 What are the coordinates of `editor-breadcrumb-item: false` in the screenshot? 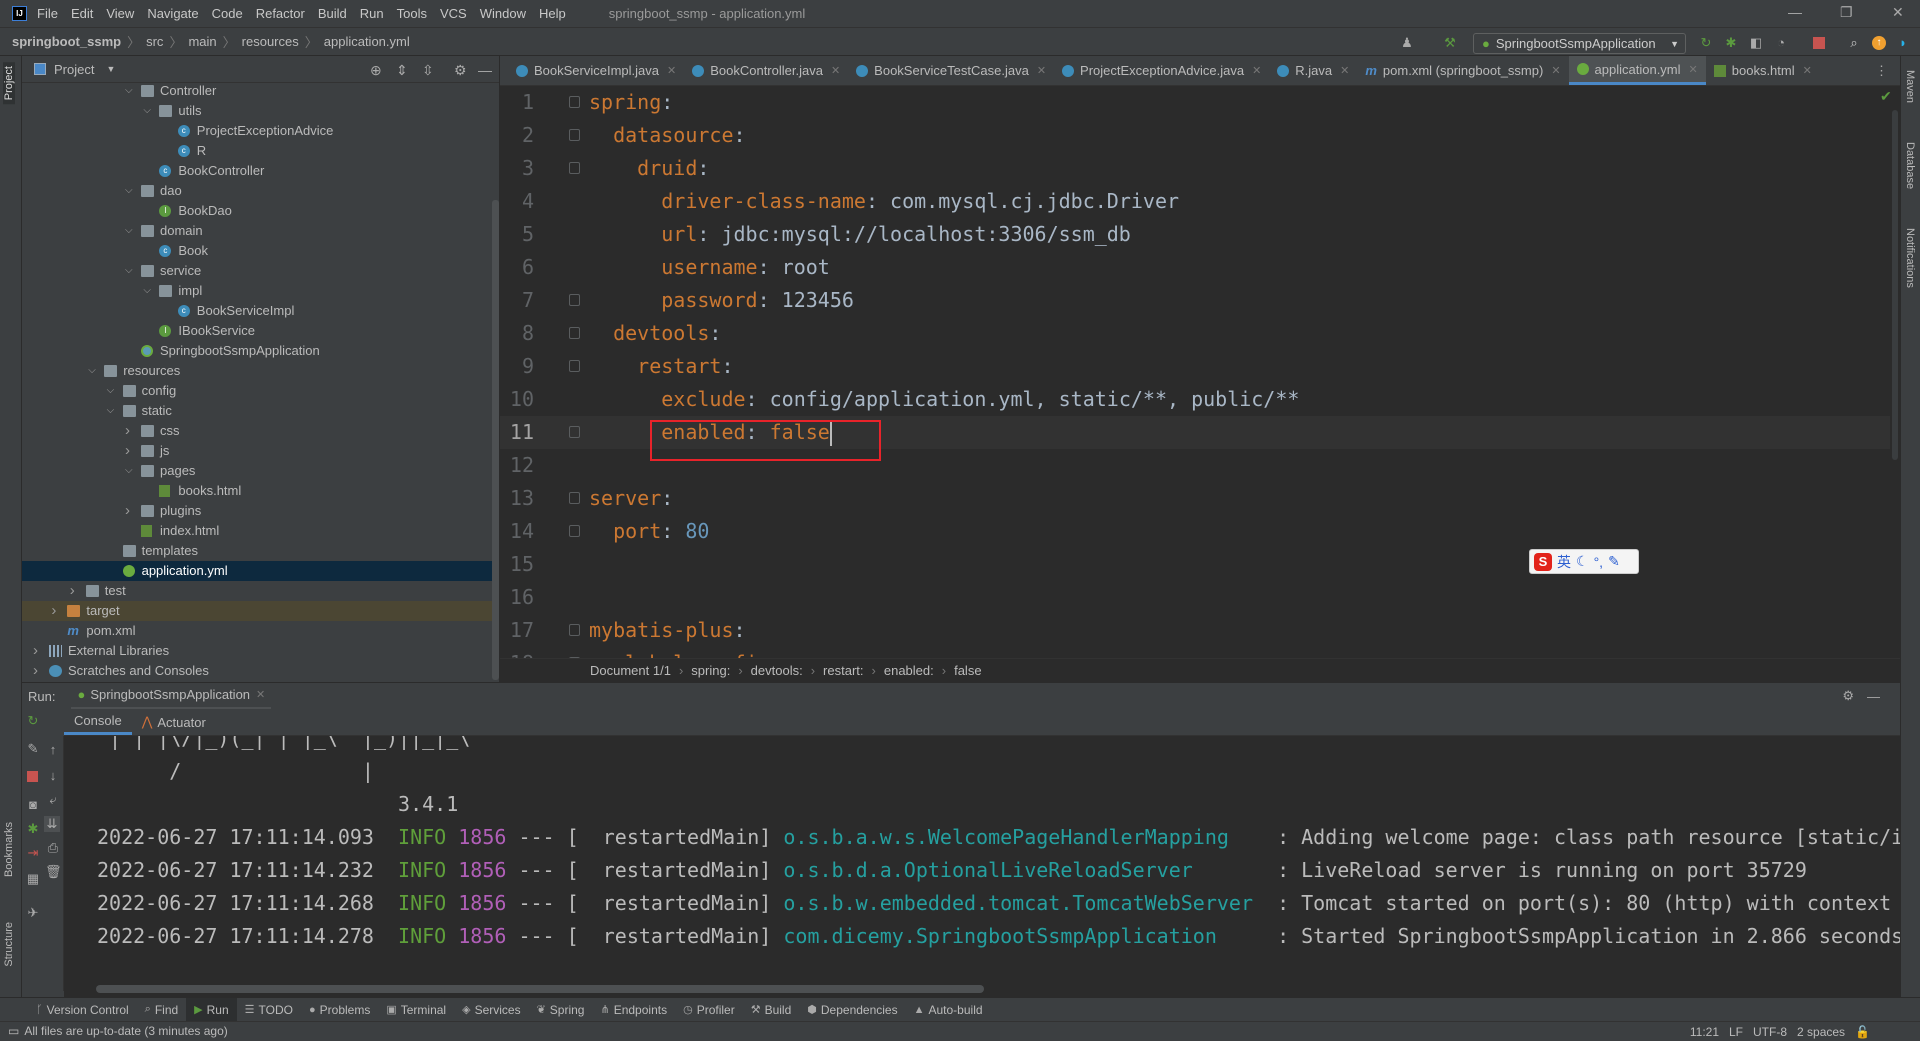 It's located at (967, 670).